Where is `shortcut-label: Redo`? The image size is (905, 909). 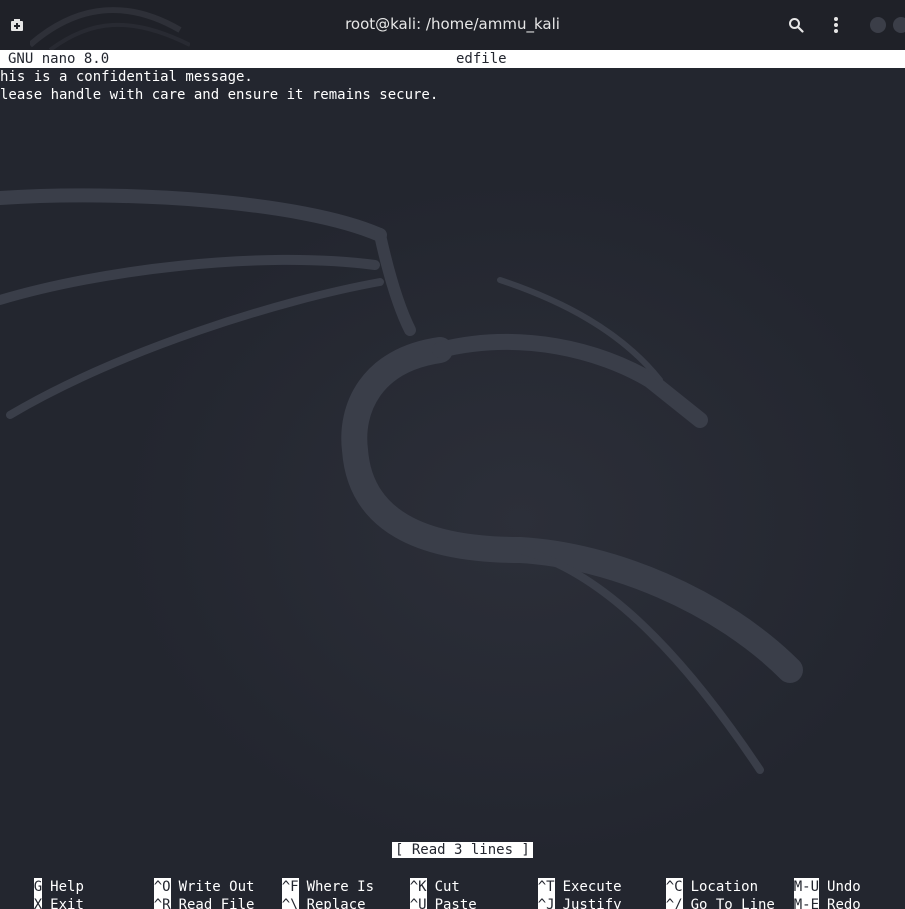 shortcut-label: Redo is located at coordinates (844, 903).